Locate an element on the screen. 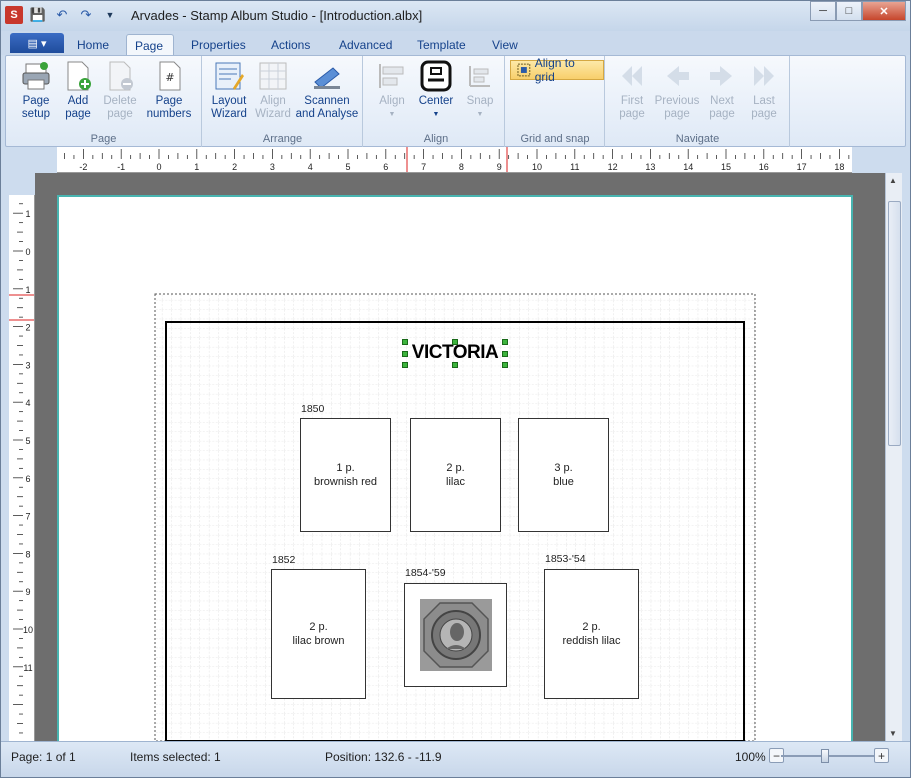 This screenshot has width=911, height=778. last-page-button: Last page is located at coordinates (764, 90).